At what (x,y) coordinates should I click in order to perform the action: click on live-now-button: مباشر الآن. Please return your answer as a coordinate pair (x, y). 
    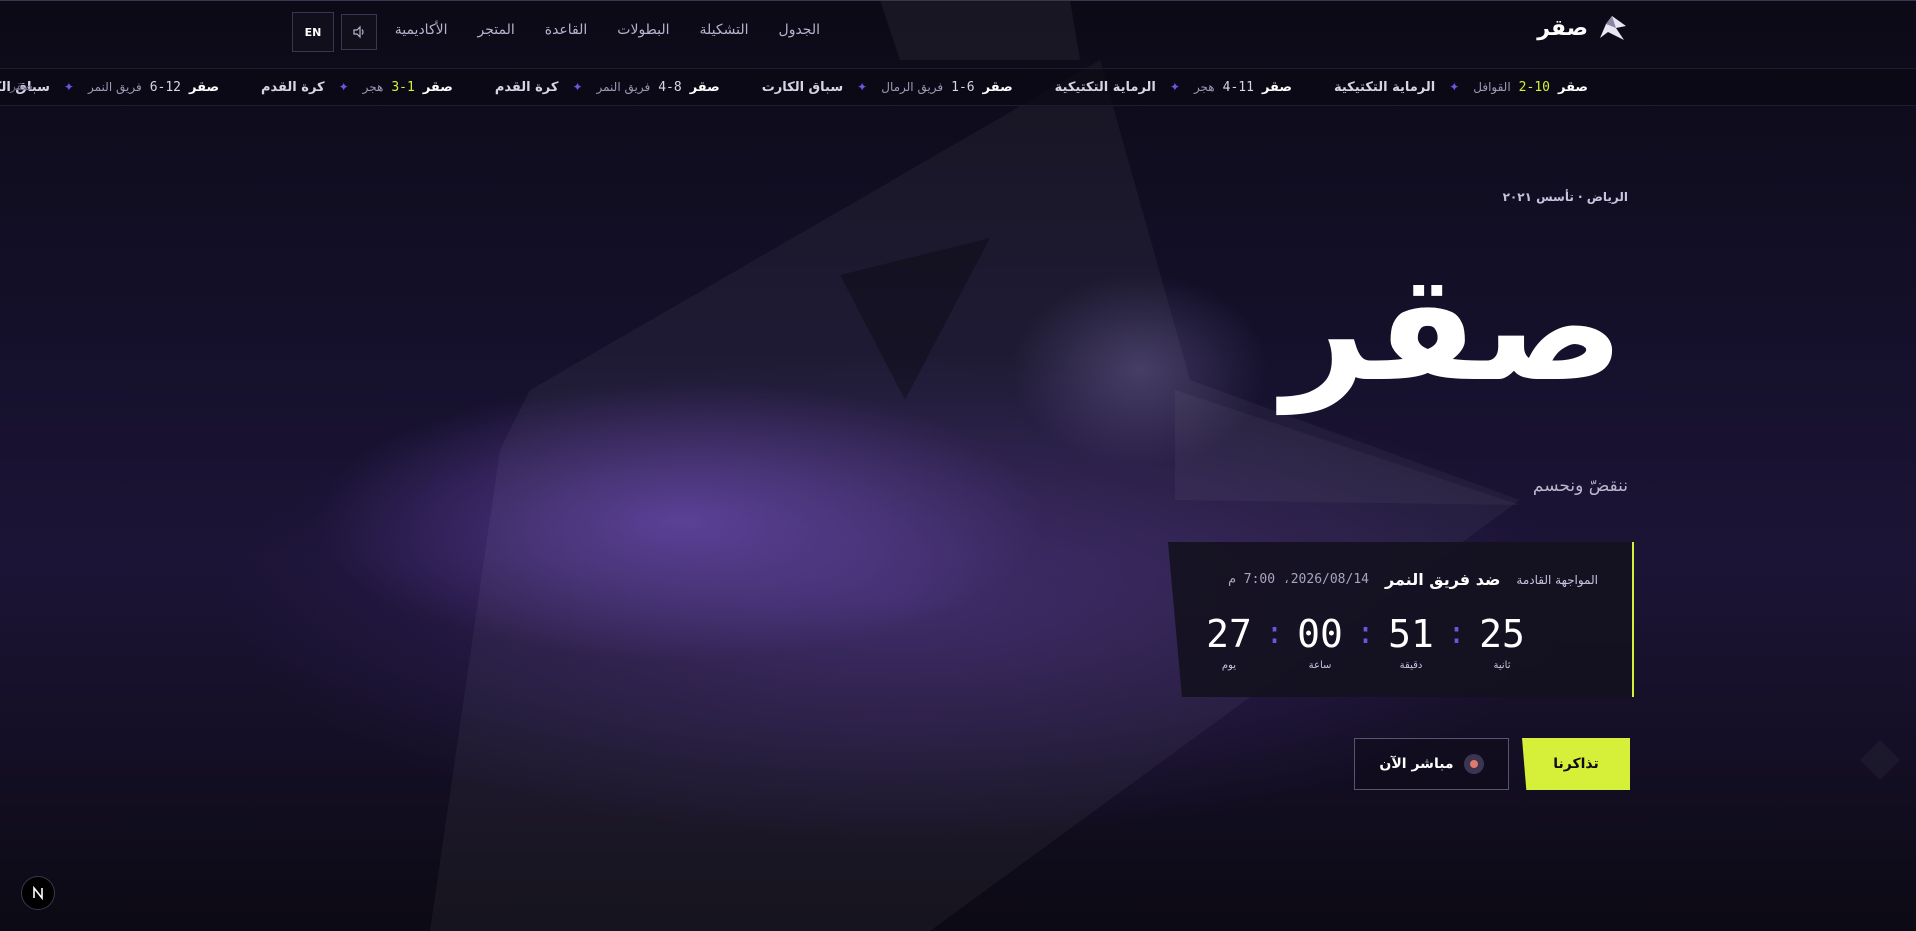
    Looking at the image, I should click on (1431, 764).